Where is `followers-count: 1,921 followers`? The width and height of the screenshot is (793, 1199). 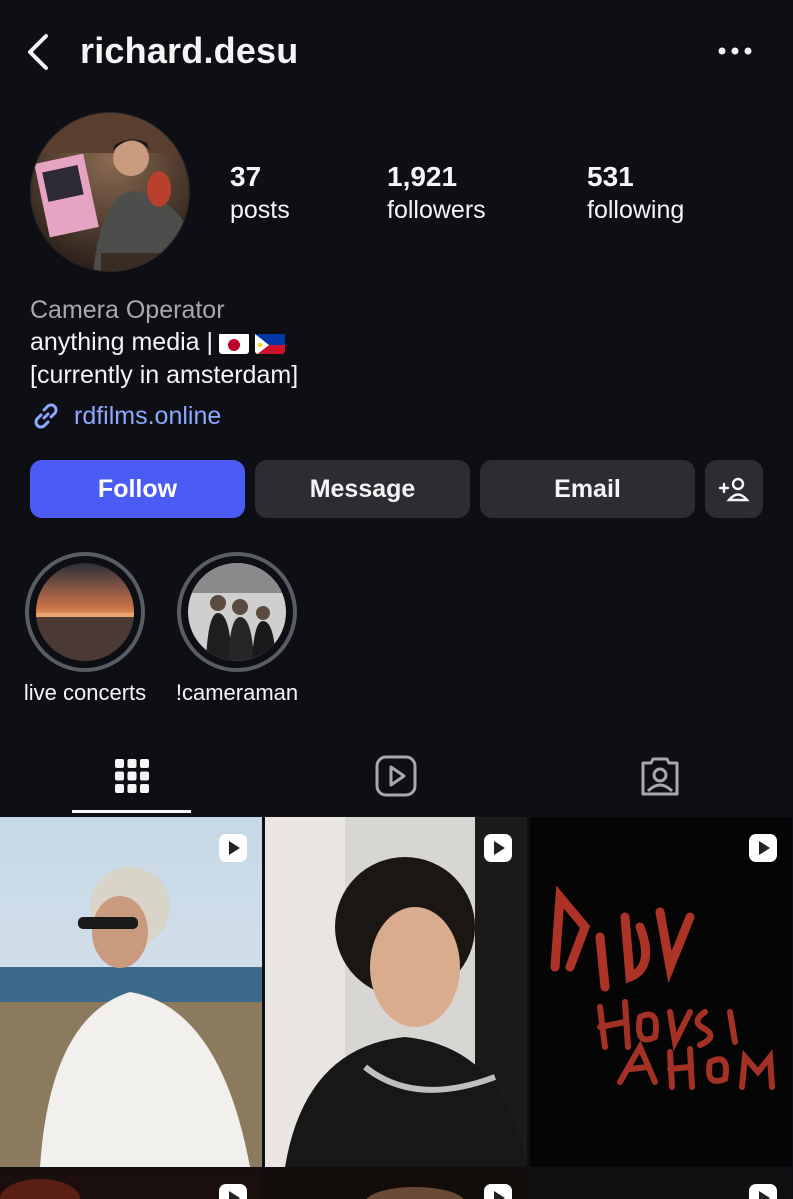
followers-count: 1,921 followers is located at coordinates (436, 193).